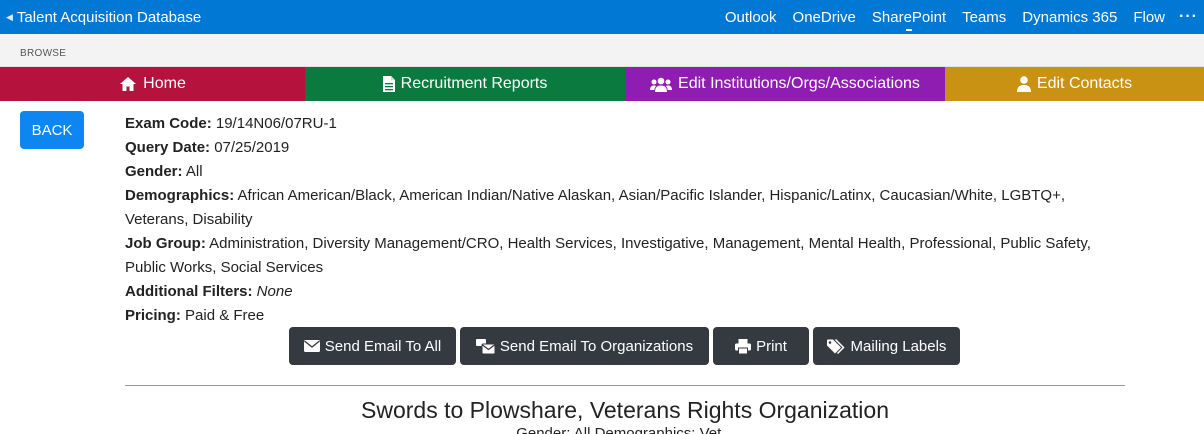 This screenshot has height=434, width=1204. Describe the element at coordinates (474, 83) in the screenshot. I see `nav-recruitment-reports-label: Recruitment Reports` at that location.